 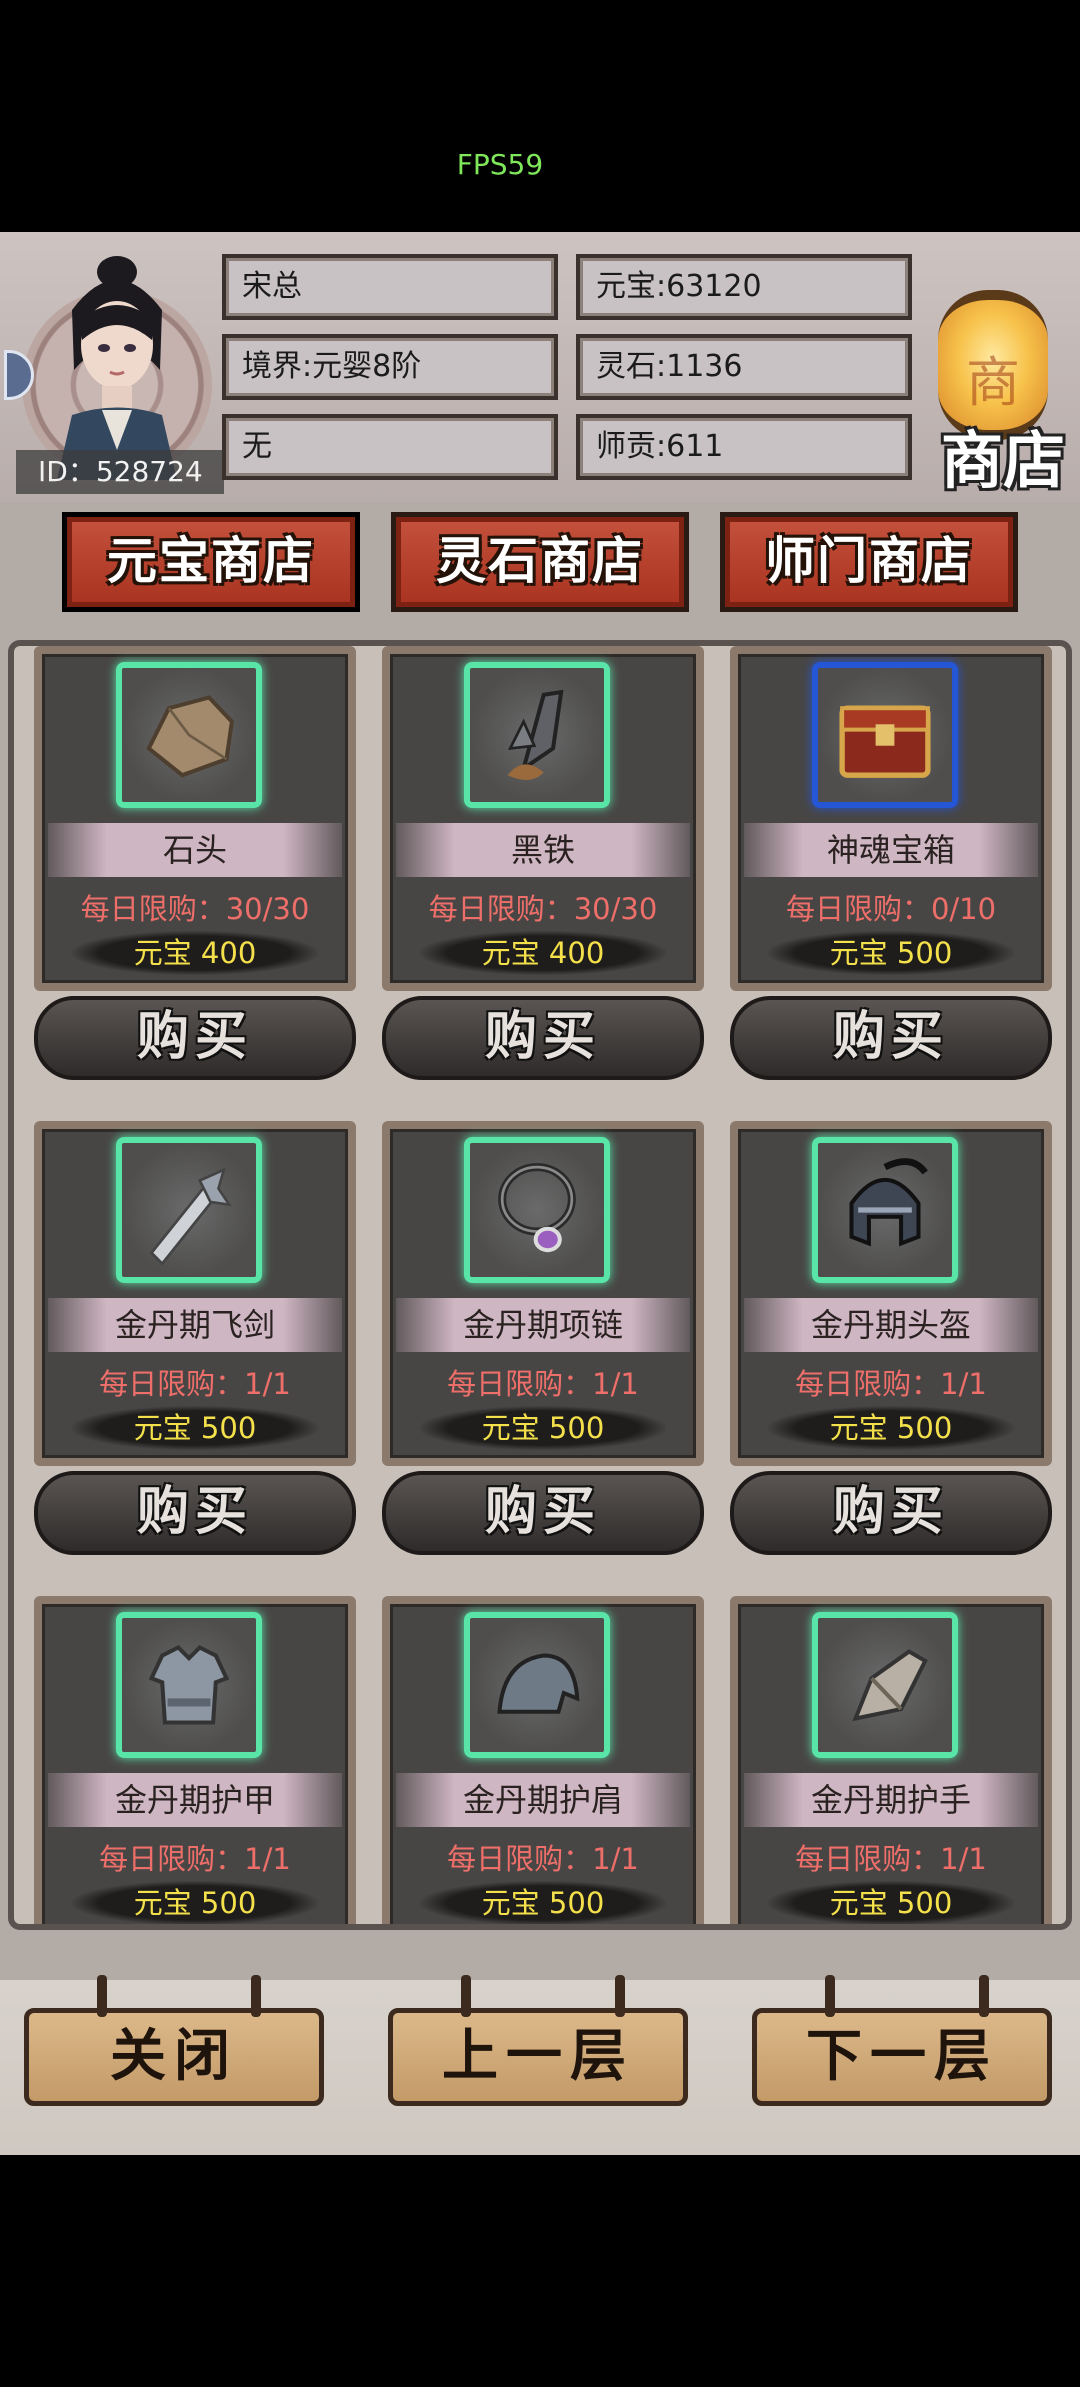 What do you see at coordinates (117, 368) in the screenshot?
I see `character-portrait-icon` at bounding box center [117, 368].